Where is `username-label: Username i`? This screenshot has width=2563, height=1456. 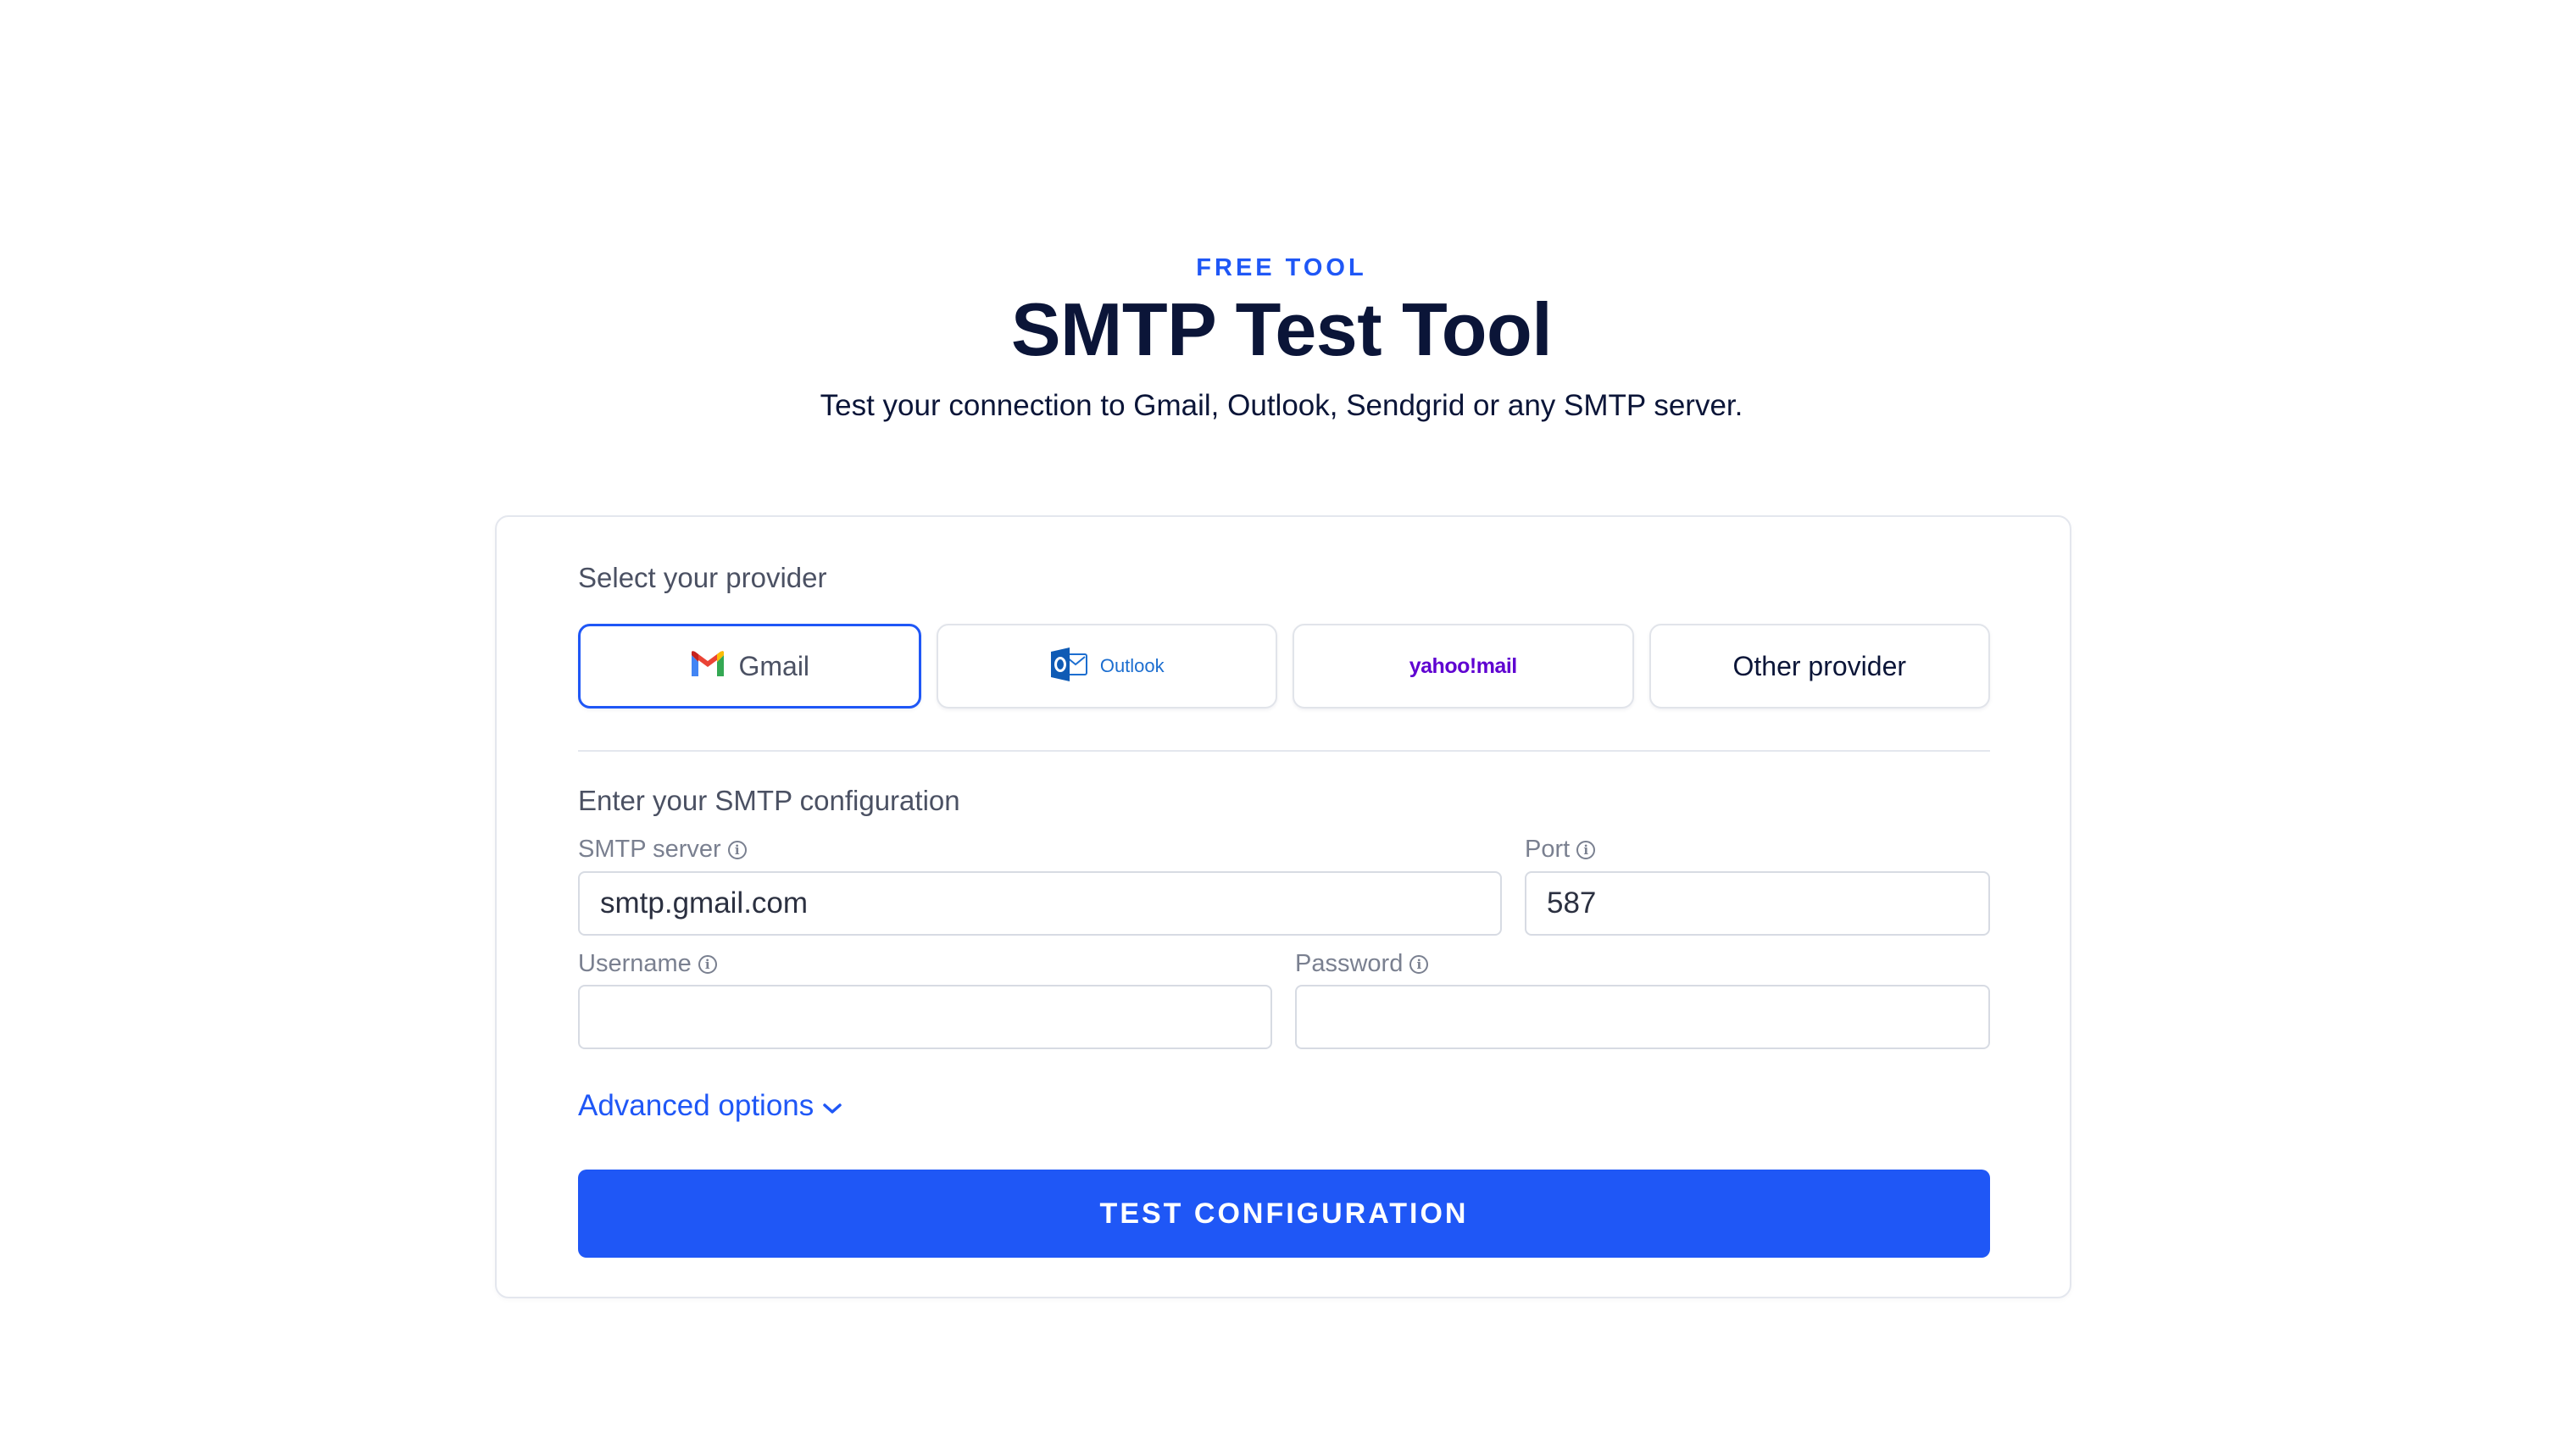
username-label: Username i is located at coordinates (647, 964).